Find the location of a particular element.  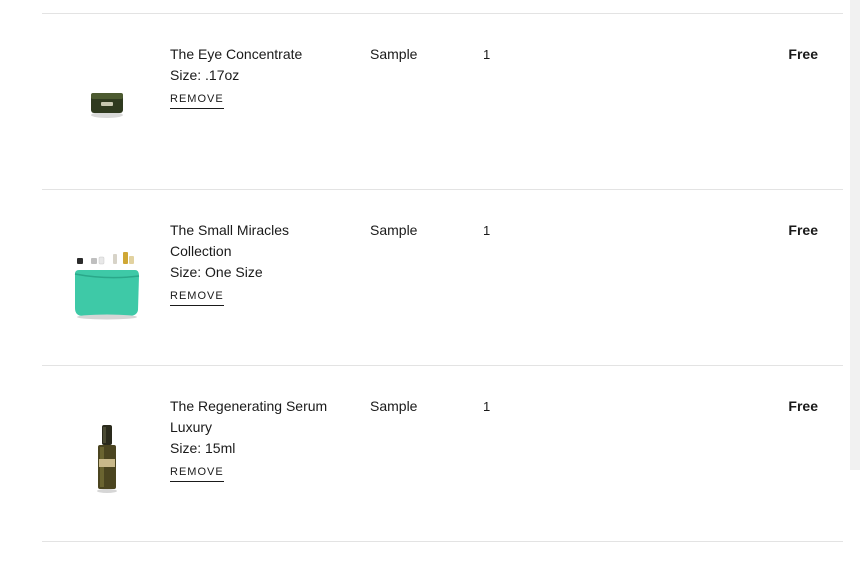

product-name-line-1: The Regenerating Serum is located at coordinates (249, 406).